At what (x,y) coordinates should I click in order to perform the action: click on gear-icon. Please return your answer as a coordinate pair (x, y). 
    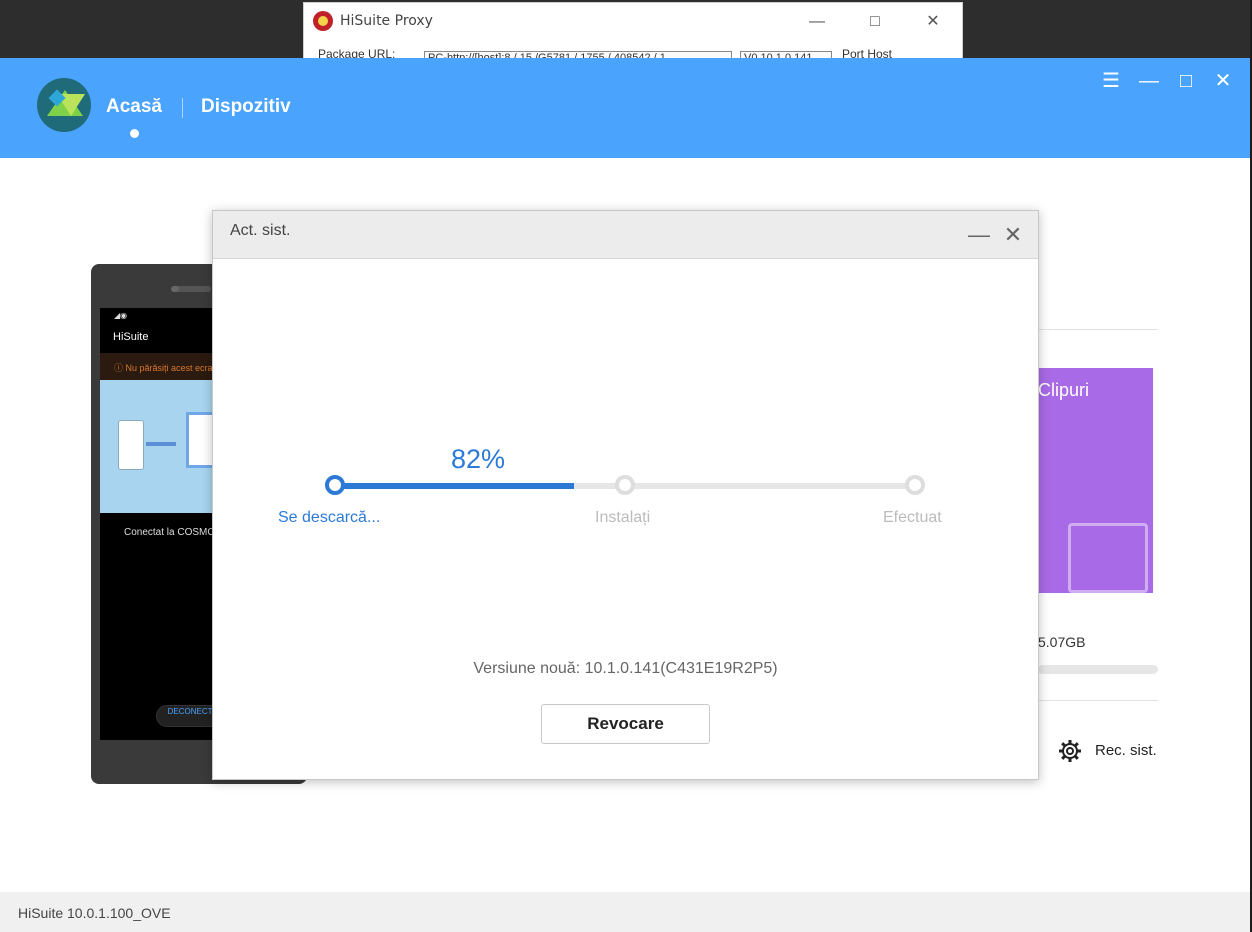
    Looking at the image, I should click on (1070, 751).